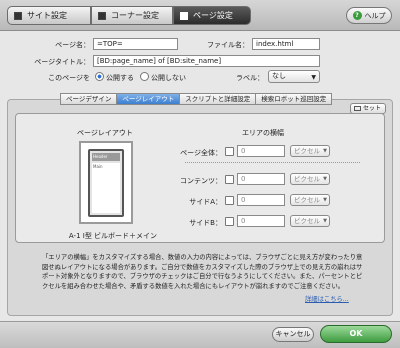 Image resolution: width=400 pixels, height=348 pixels. What do you see at coordinates (229, 200) in the screenshot?
I see `side-a-width-checkbox` at bounding box center [229, 200].